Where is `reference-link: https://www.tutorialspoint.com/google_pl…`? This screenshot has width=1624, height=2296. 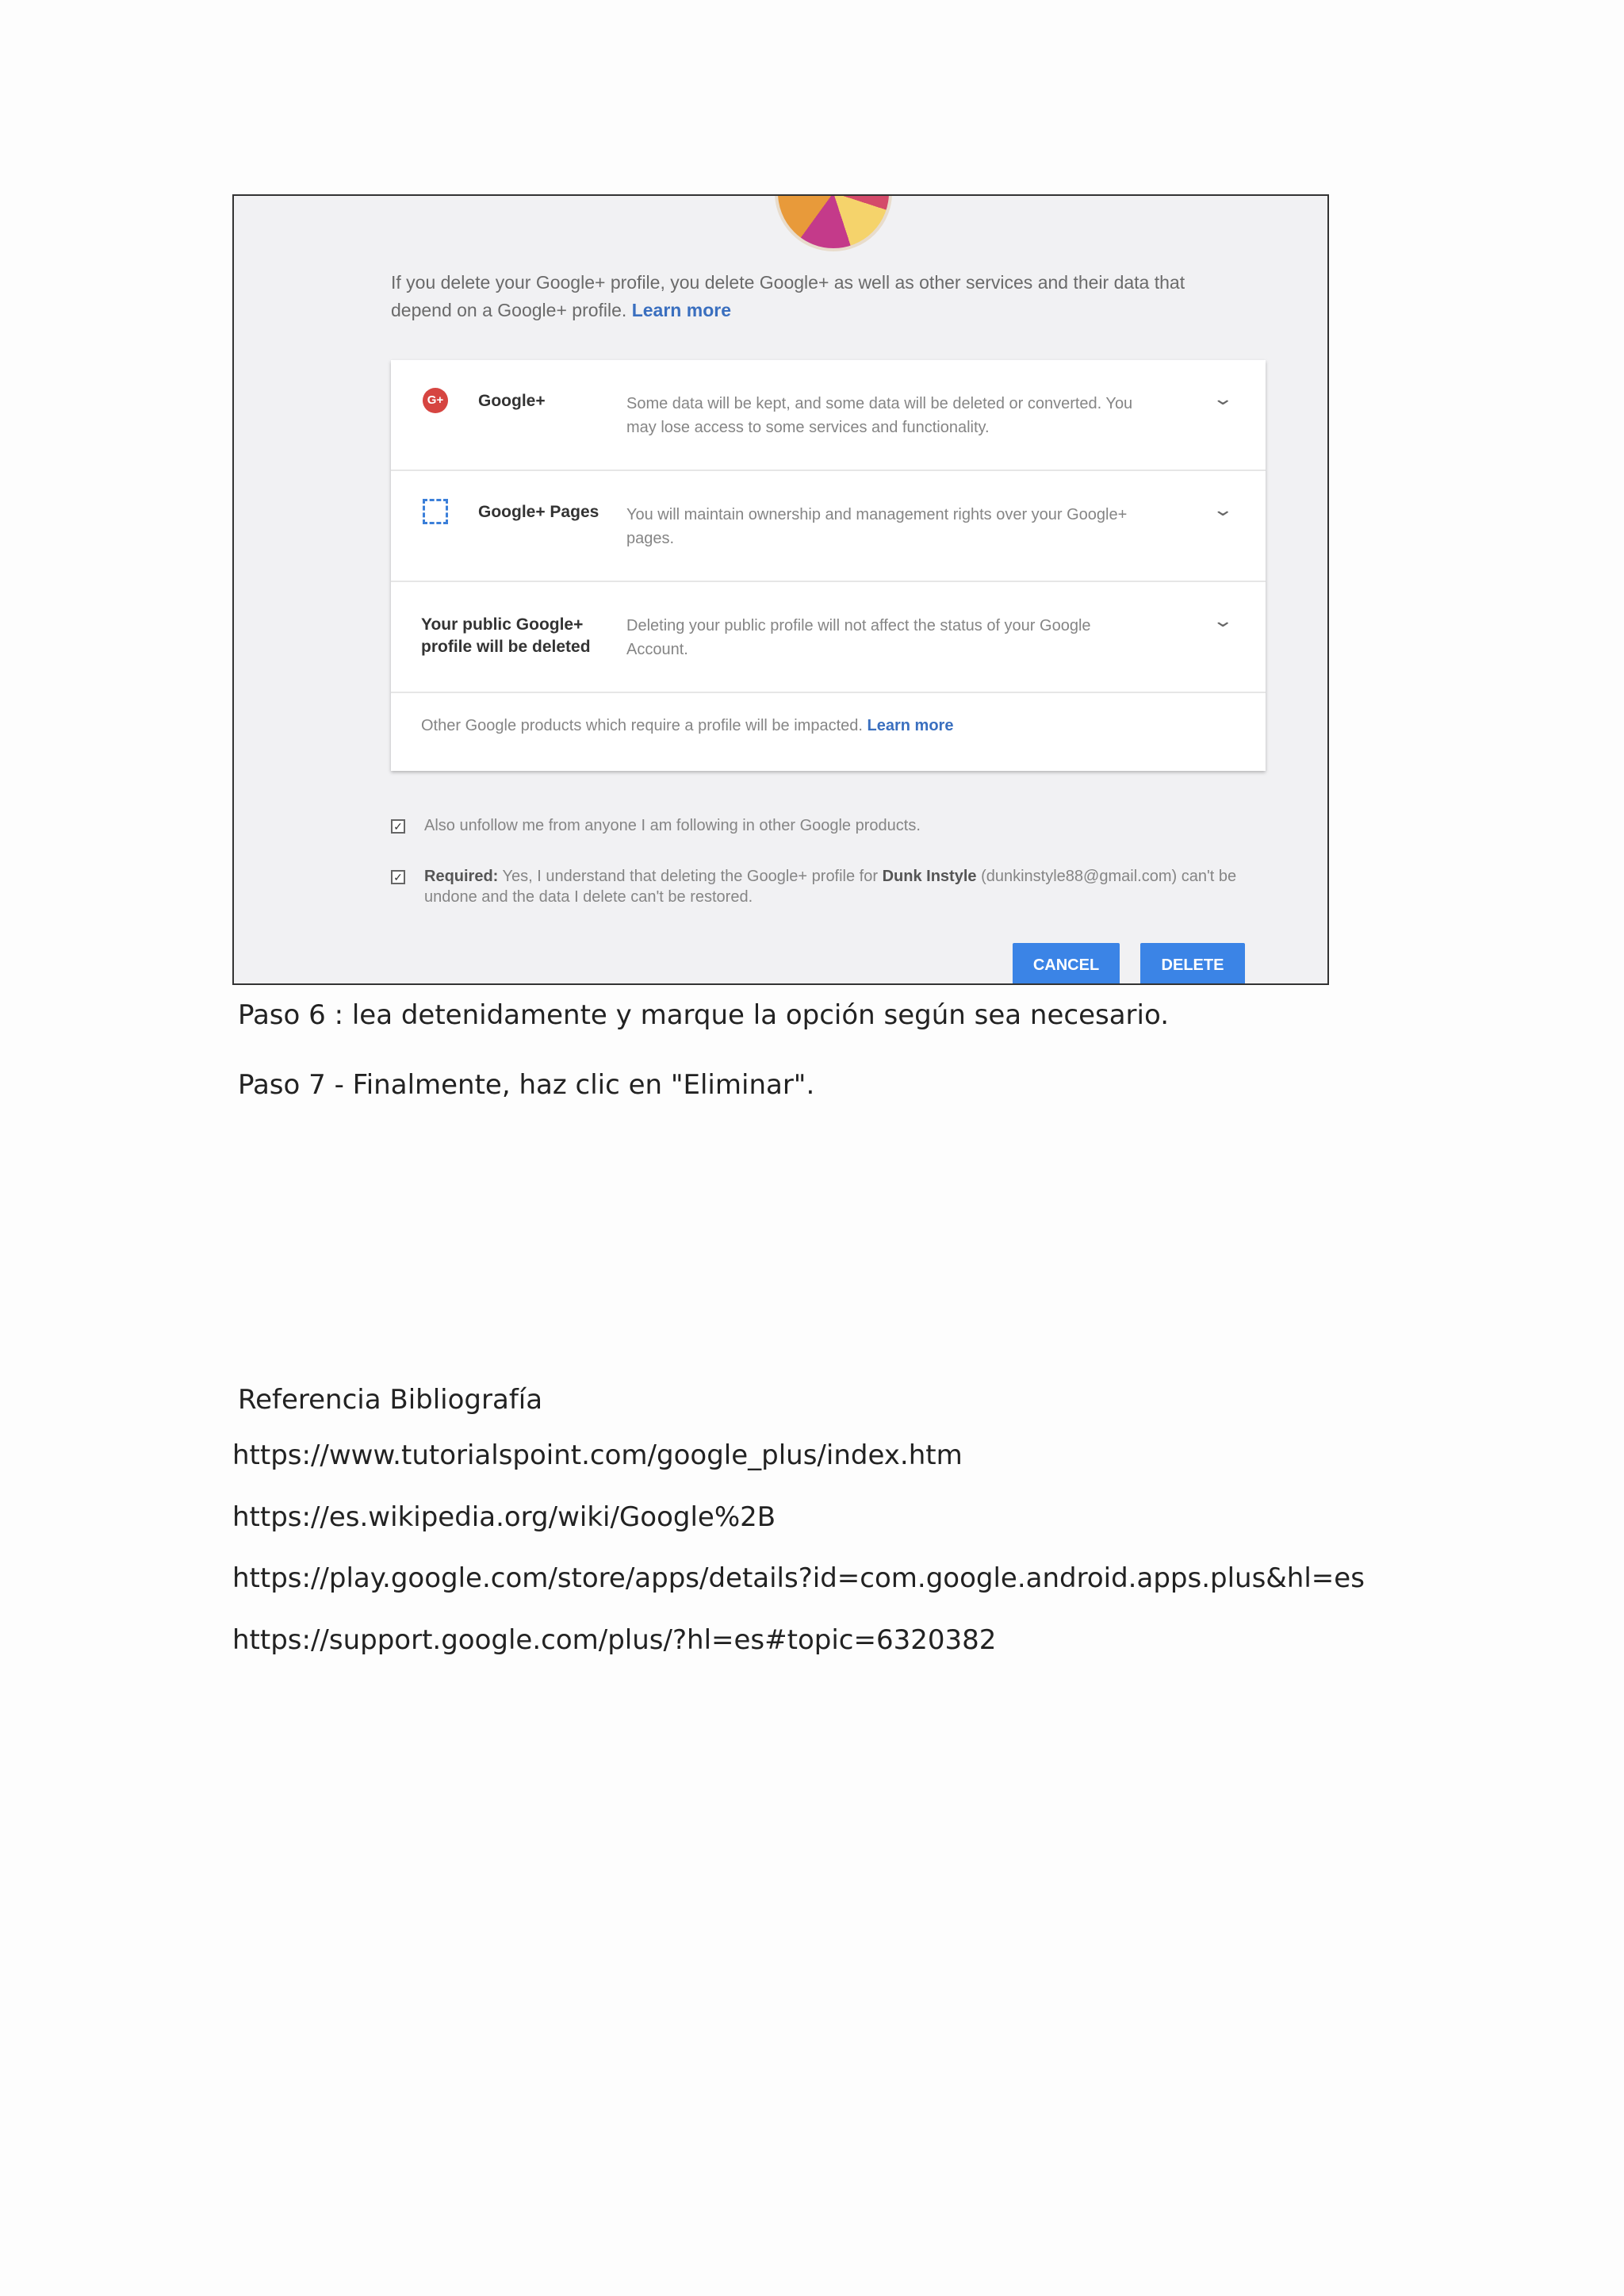
reference-link: https://www.tutorialspoint.com/google_pl… is located at coordinates (597, 1455).